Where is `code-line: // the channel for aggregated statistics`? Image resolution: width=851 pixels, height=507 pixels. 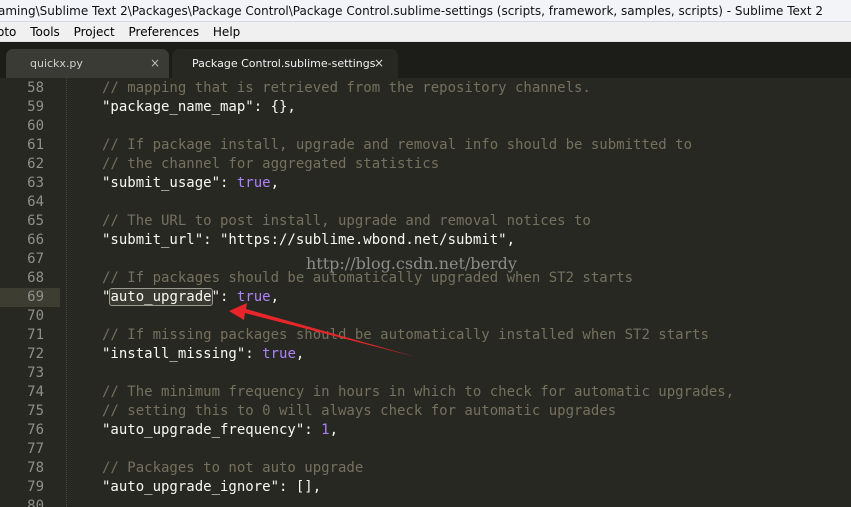 code-line: // the channel for aggregated statistics is located at coordinates (270, 164).